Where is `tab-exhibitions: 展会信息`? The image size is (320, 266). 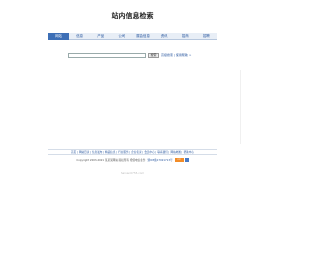 tab-exhibitions: 展会信息 is located at coordinates (143, 36).